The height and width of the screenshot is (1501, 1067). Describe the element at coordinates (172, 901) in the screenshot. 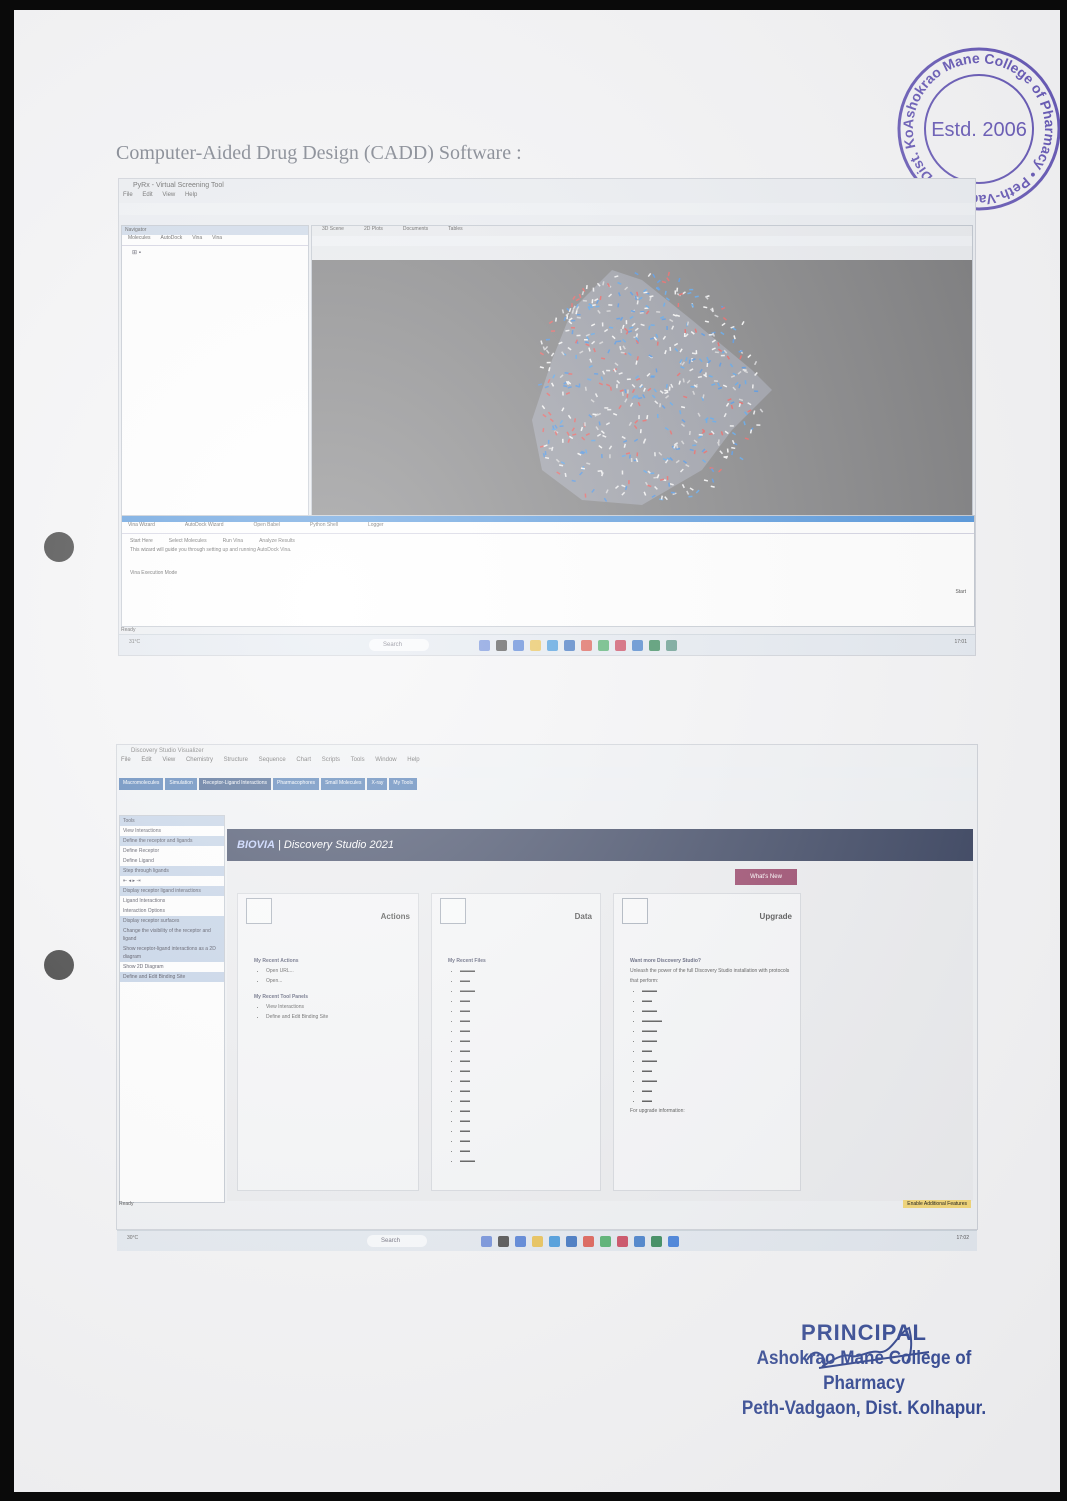

I see `tools-item: Ligand Interactions` at that location.